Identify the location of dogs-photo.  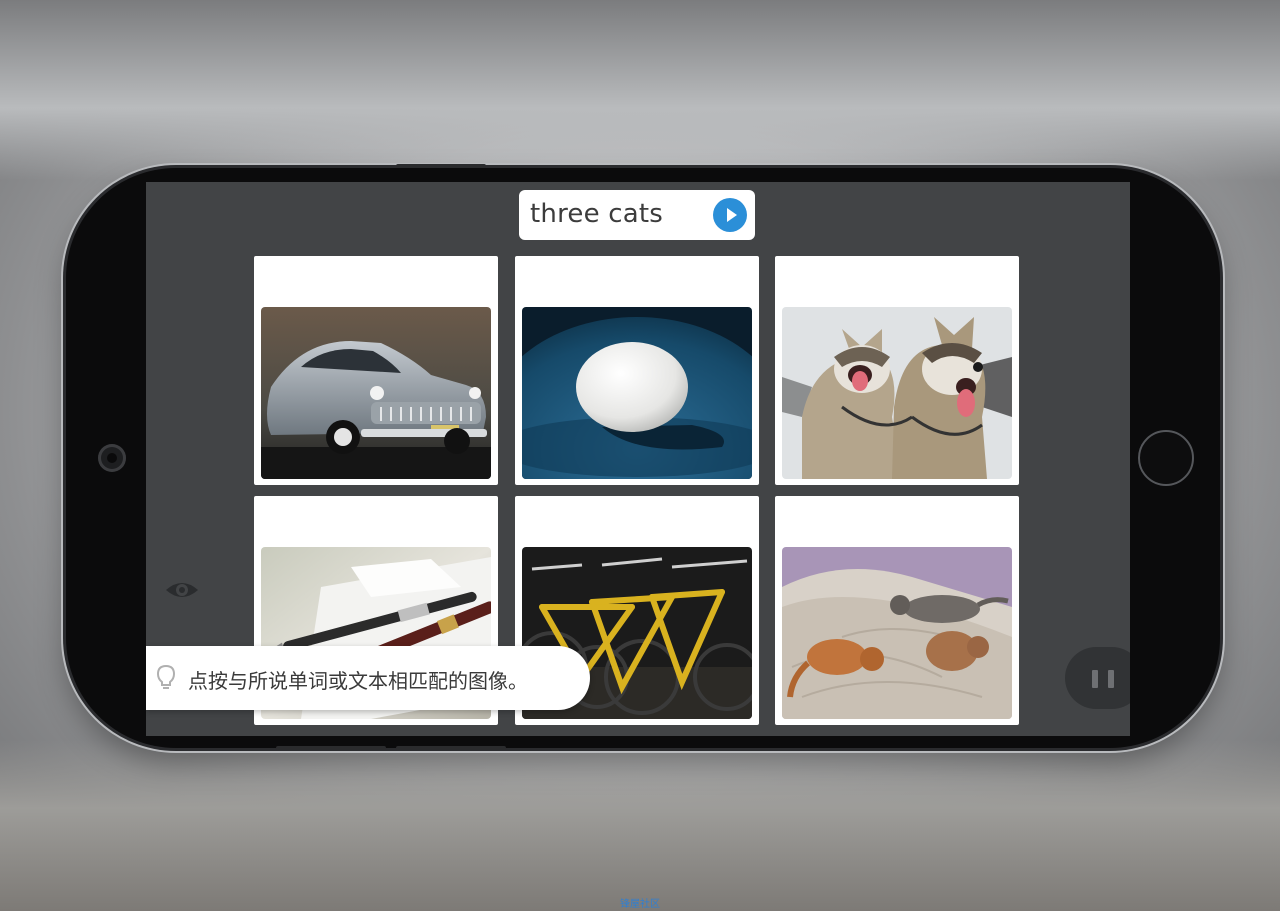
(897, 393).